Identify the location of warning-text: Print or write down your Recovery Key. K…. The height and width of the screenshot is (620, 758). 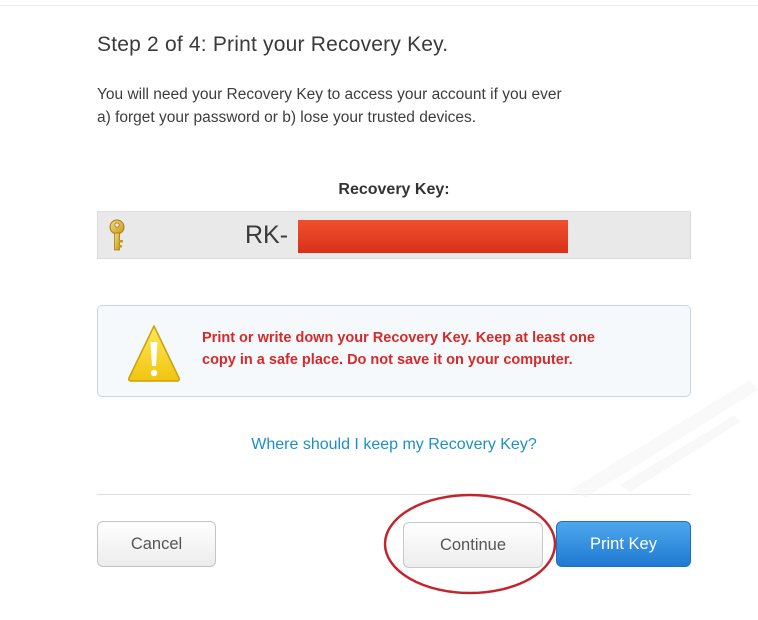
(398, 349).